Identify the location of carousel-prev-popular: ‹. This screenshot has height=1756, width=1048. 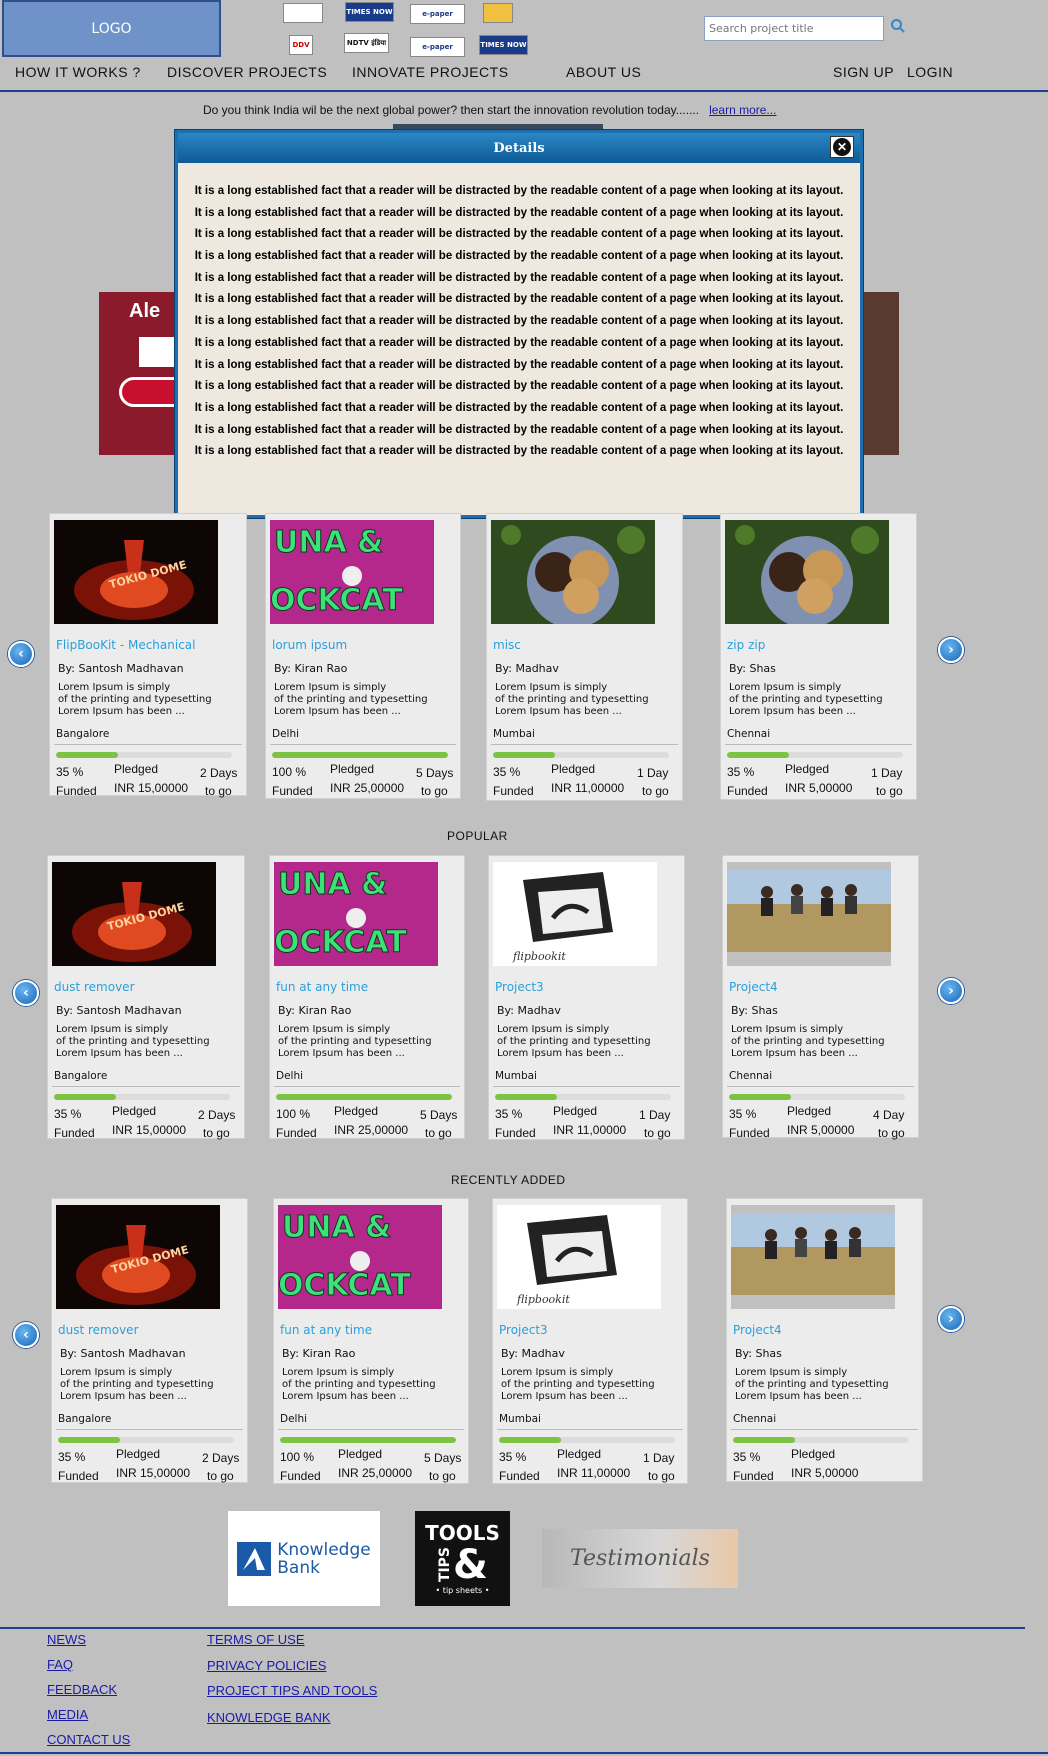
(26, 993).